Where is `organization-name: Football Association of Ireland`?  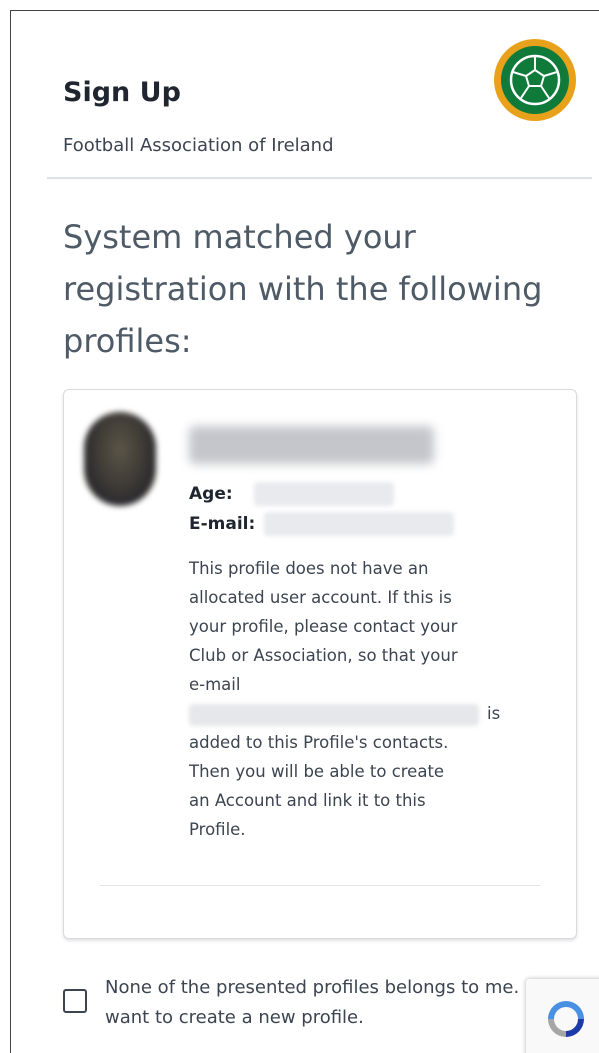
organization-name: Football Association of Ireland is located at coordinates (198, 145).